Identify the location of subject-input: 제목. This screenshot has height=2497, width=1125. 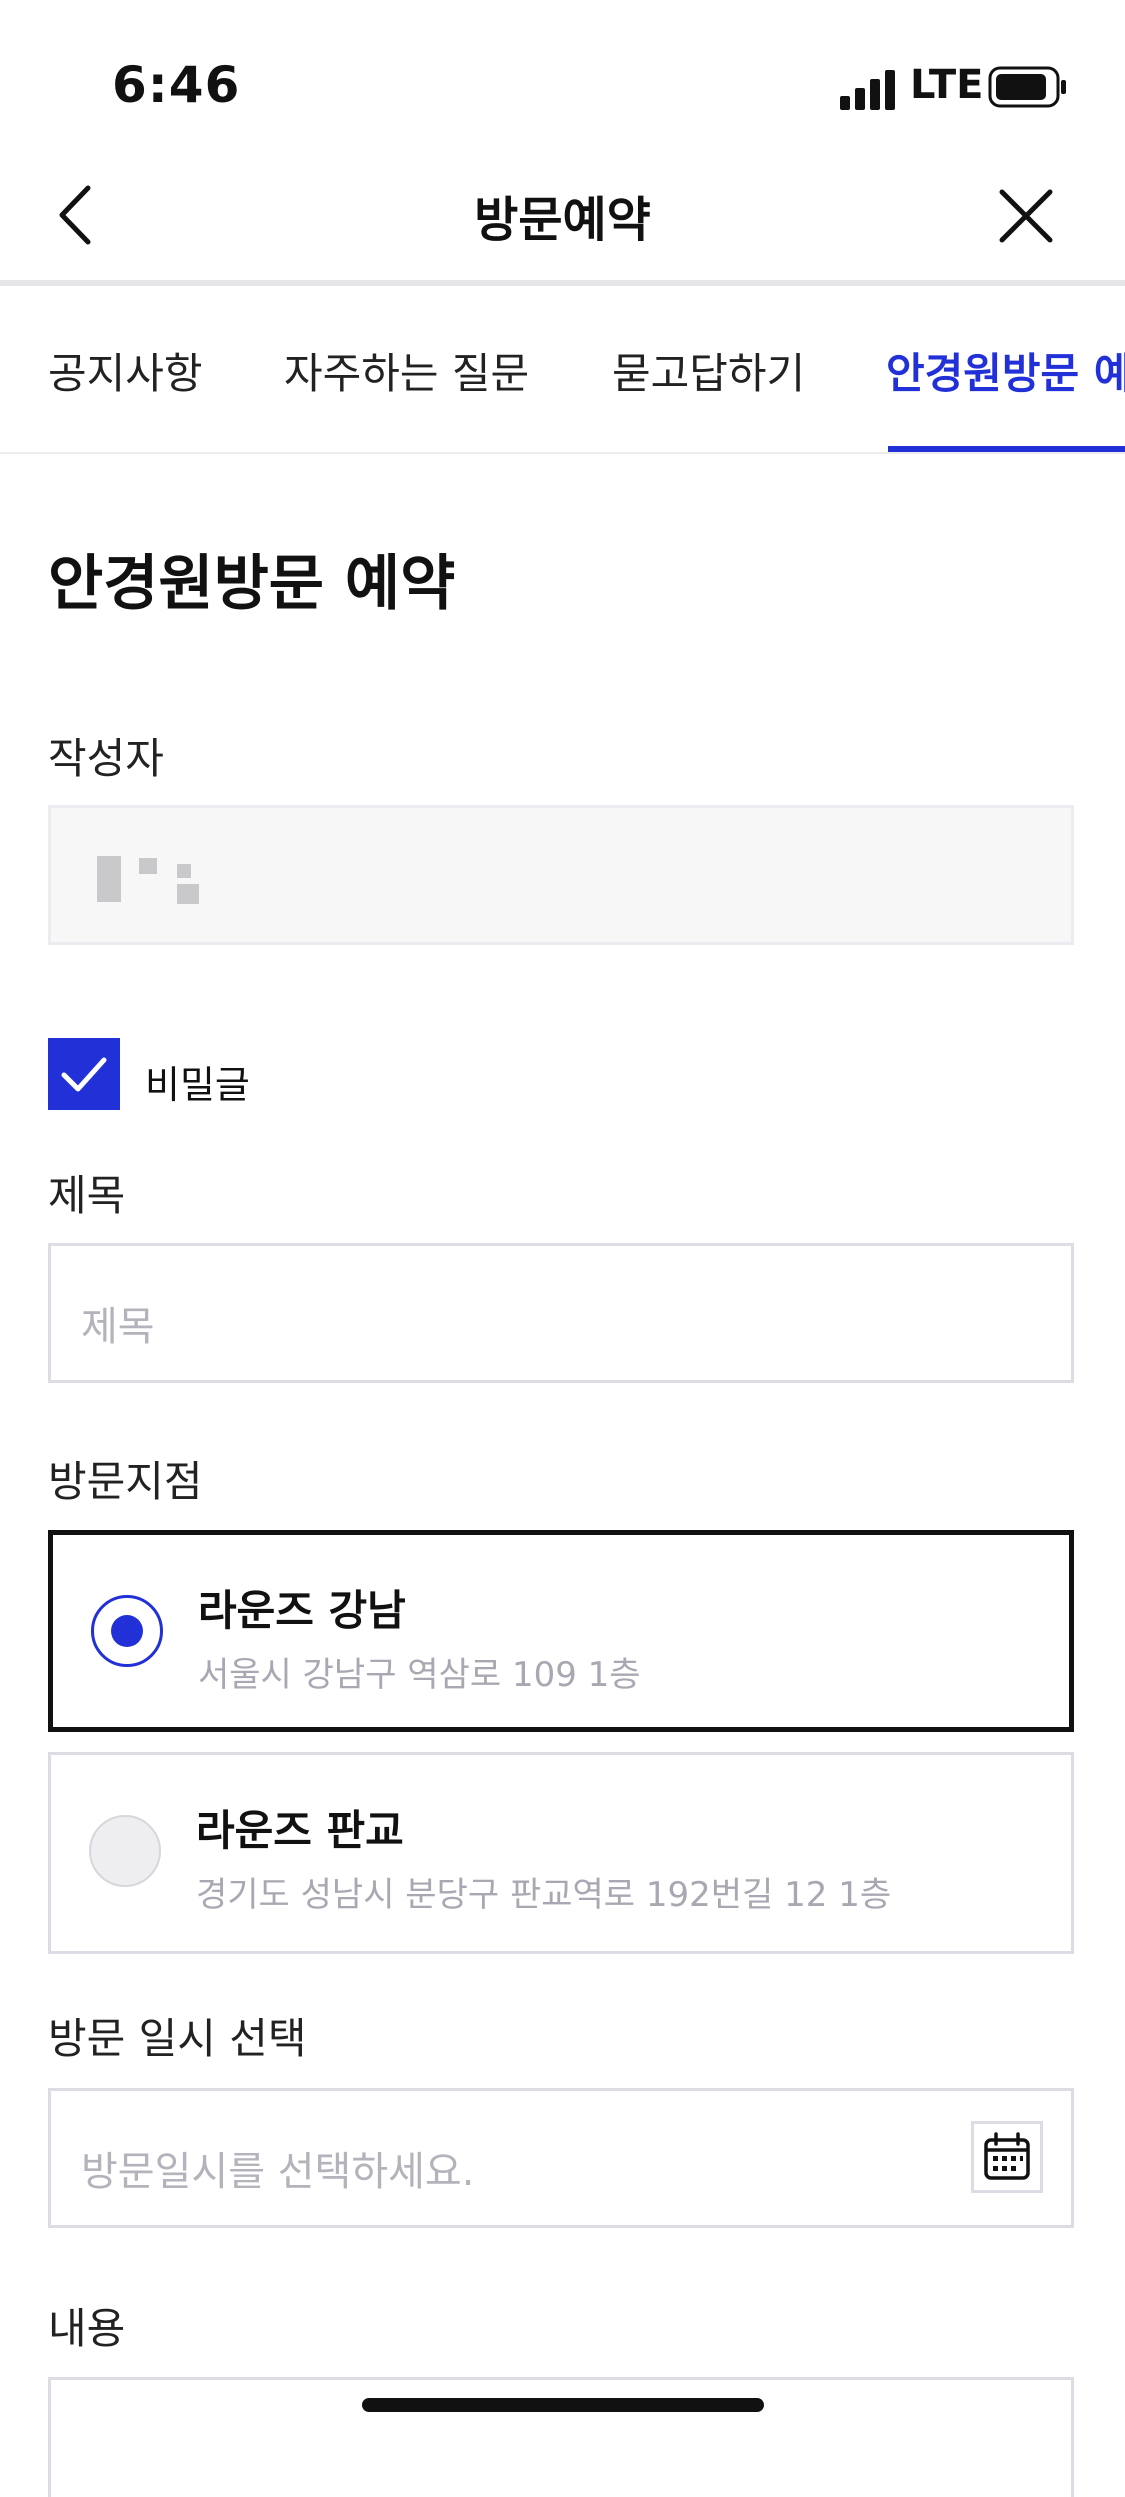
(561, 1313).